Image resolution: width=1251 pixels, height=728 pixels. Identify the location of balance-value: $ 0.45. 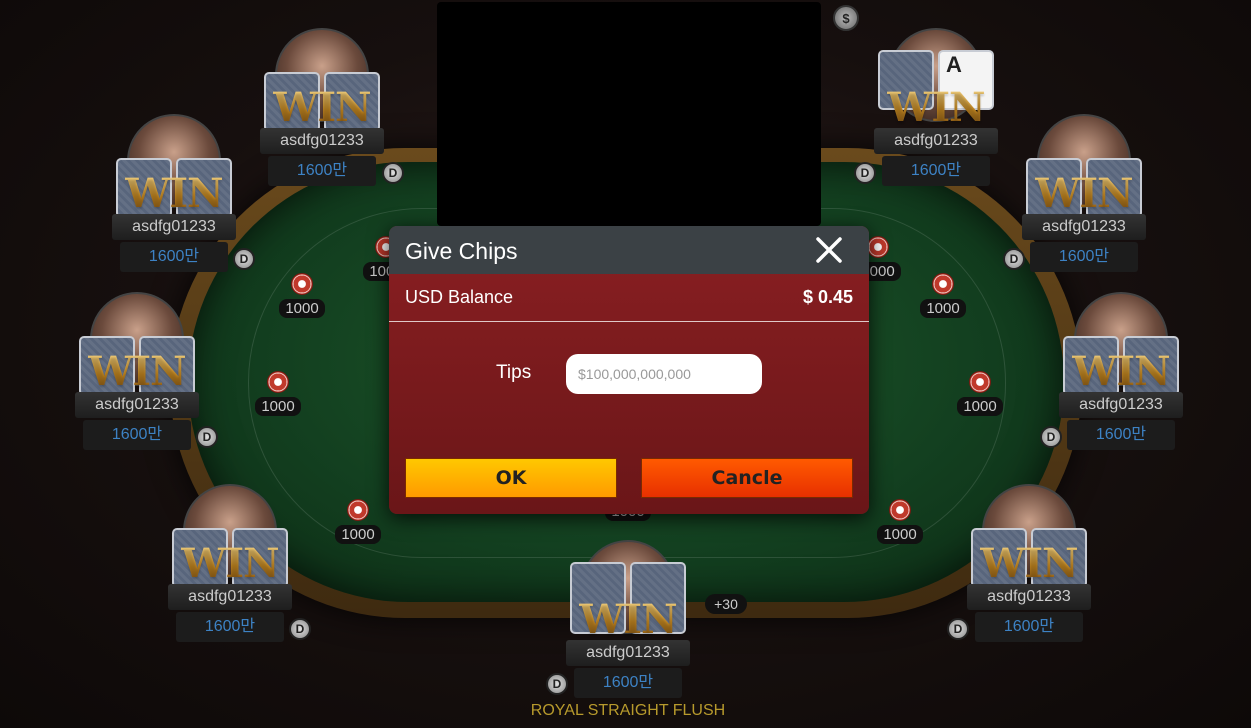
(827, 297).